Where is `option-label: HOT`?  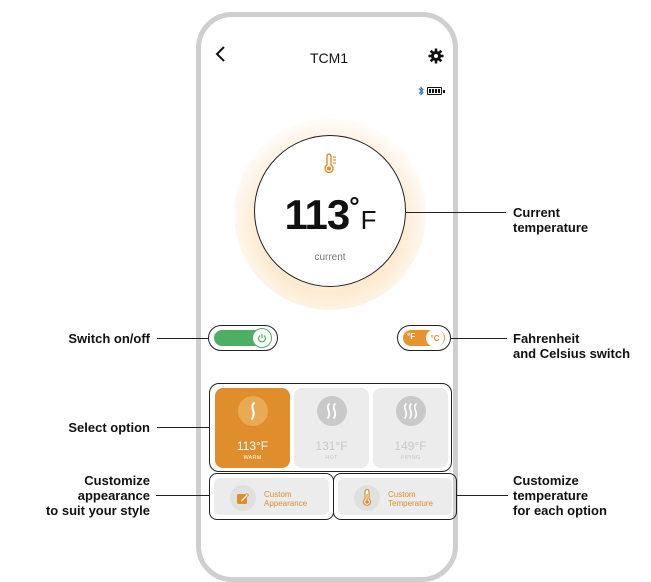
option-label: HOT is located at coordinates (331, 458).